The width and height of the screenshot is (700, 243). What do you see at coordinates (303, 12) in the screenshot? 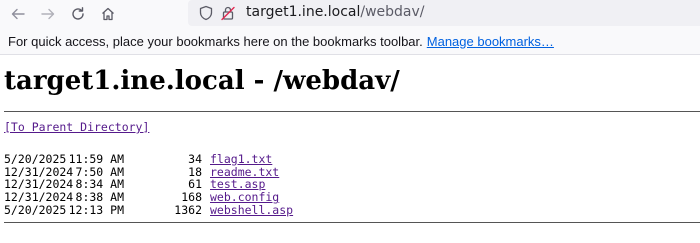
I see `url-host: target1.ine.local` at bounding box center [303, 12].